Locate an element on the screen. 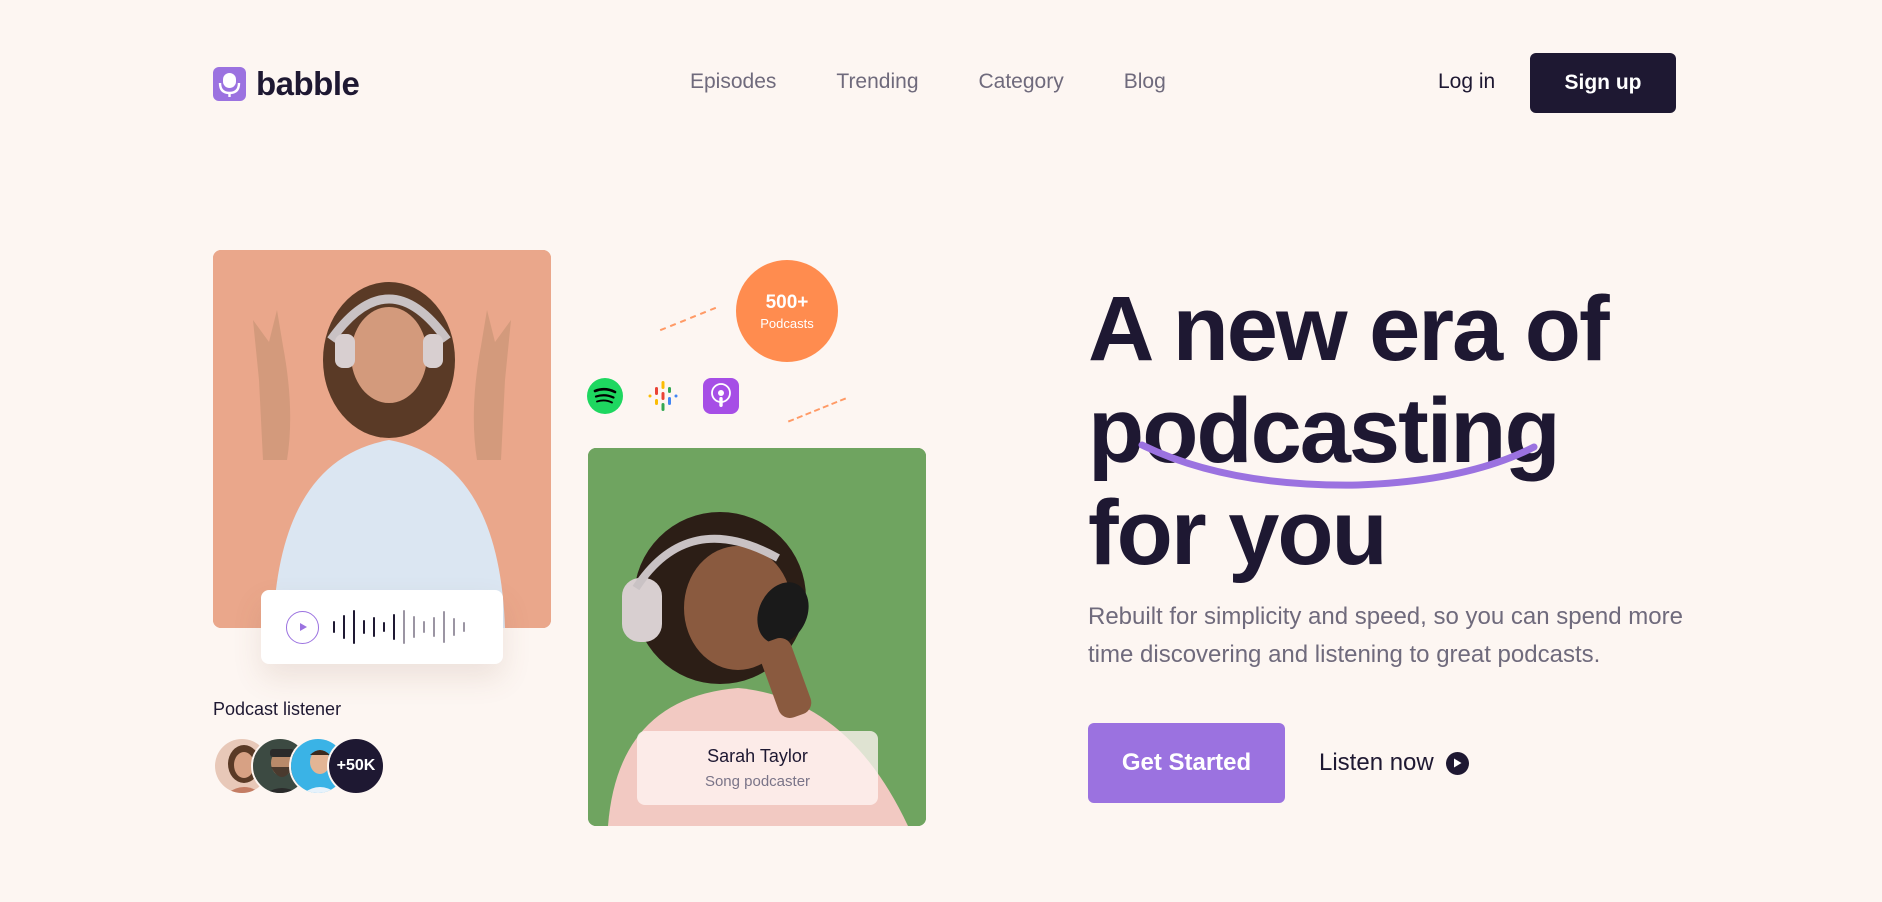 The image size is (1882, 902). get-started-button: Get Started is located at coordinates (1186, 763).